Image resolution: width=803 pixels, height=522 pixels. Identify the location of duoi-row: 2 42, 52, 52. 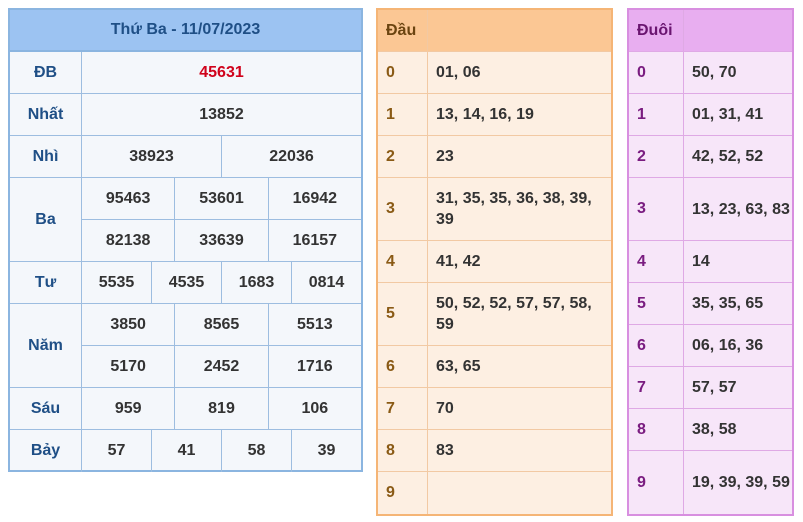
(710, 157).